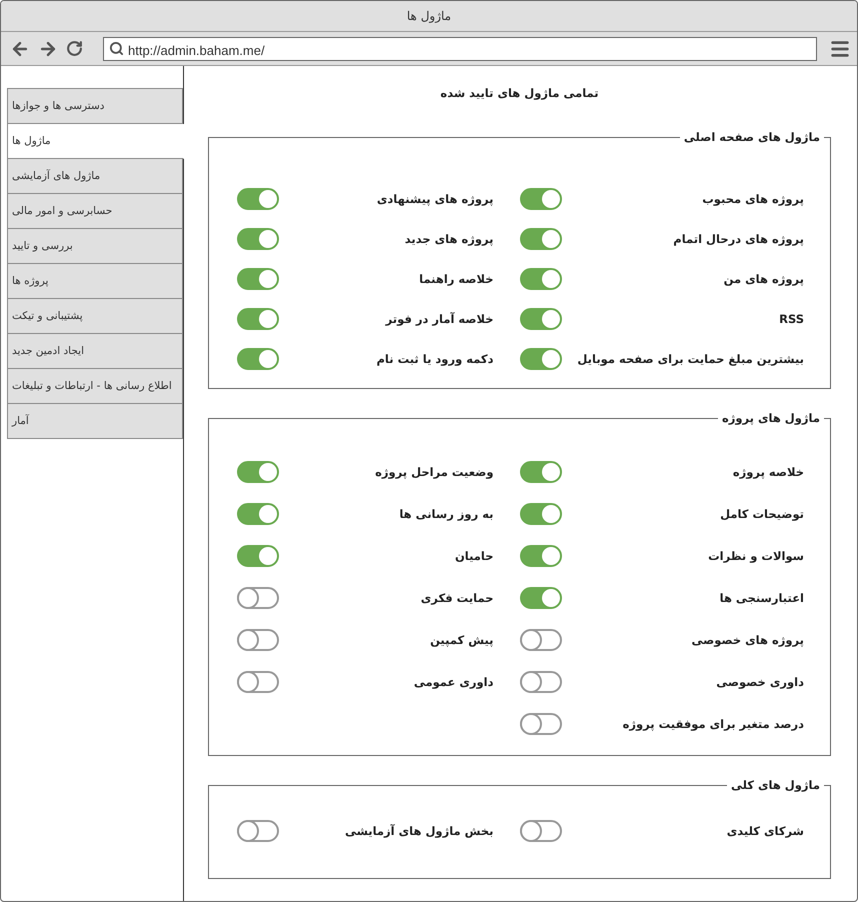  What do you see at coordinates (761, 598) in the screenshot?
I see `module-label: اعتبارسنجی ها` at bounding box center [761, 598].